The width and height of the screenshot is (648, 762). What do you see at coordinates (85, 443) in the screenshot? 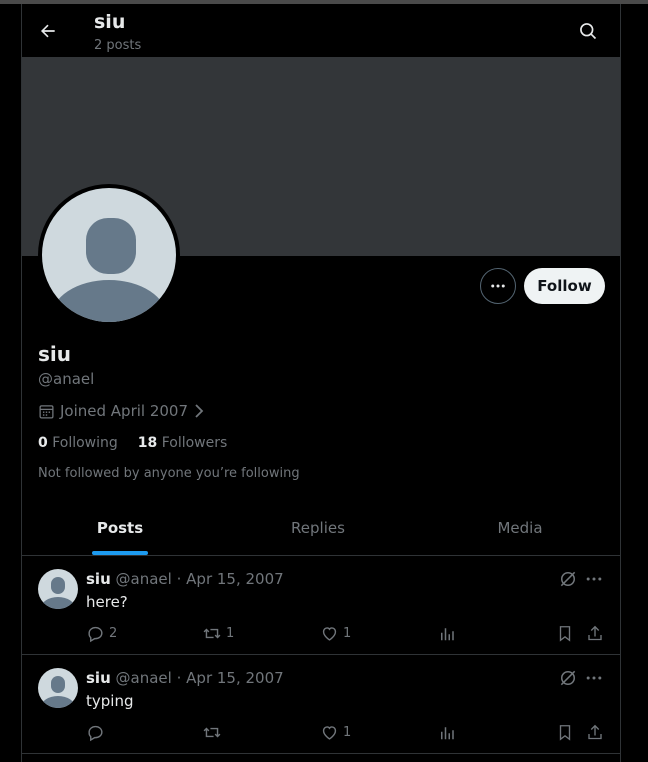
I see `following-label: Following` at bounding box center [85, 443].